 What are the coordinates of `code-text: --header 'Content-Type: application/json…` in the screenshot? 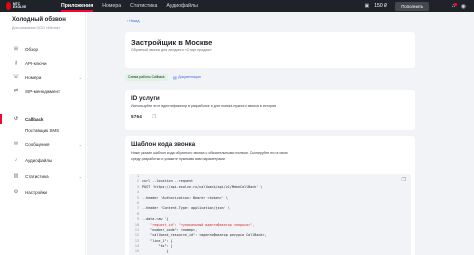 It's located at (186, 208).